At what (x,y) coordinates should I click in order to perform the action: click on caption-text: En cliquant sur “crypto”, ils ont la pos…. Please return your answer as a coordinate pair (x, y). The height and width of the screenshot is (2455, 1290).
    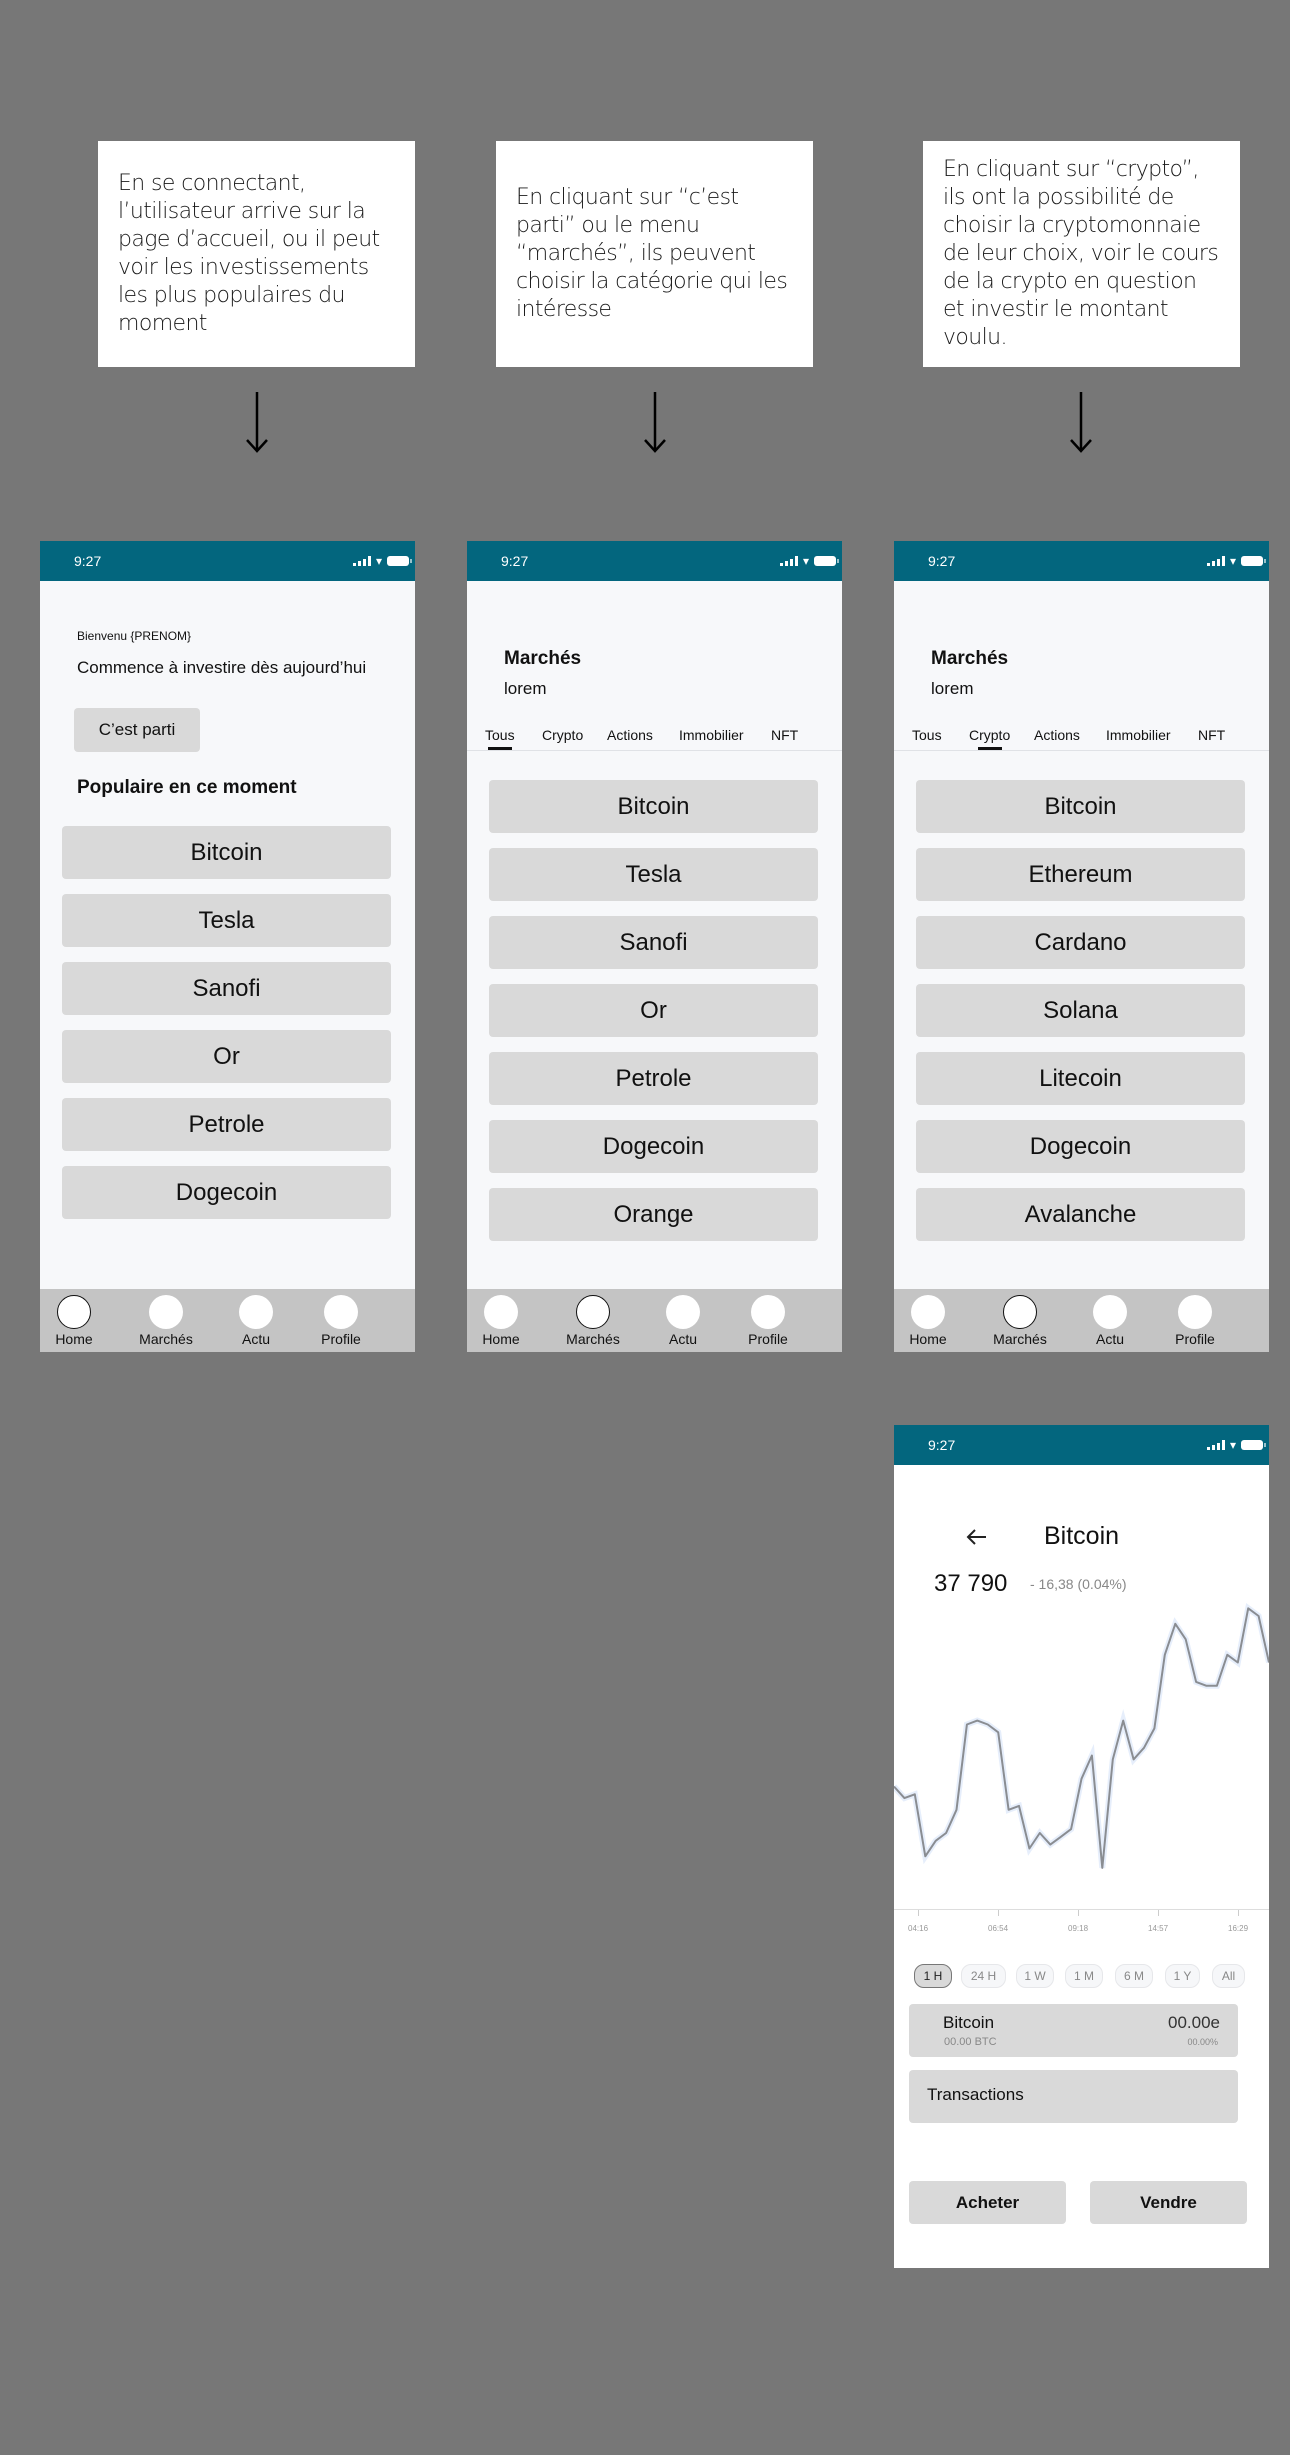
    Looking at the image, I should click on (1081, 253).